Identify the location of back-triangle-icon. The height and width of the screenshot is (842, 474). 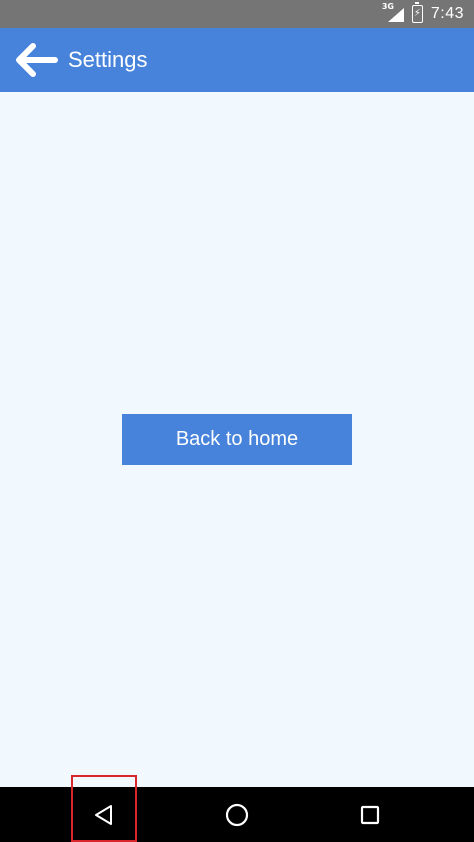
(103, 814).